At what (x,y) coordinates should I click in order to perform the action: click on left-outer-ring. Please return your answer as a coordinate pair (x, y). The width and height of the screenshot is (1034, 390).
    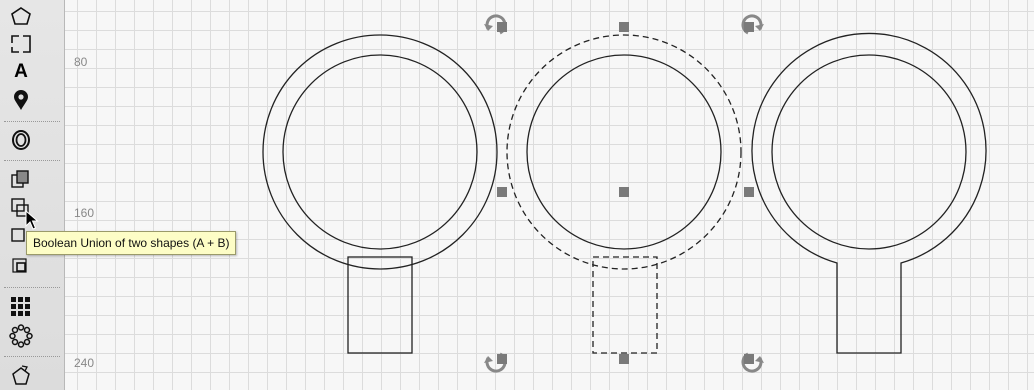
    Looking at the image, I should click on (380, 152).